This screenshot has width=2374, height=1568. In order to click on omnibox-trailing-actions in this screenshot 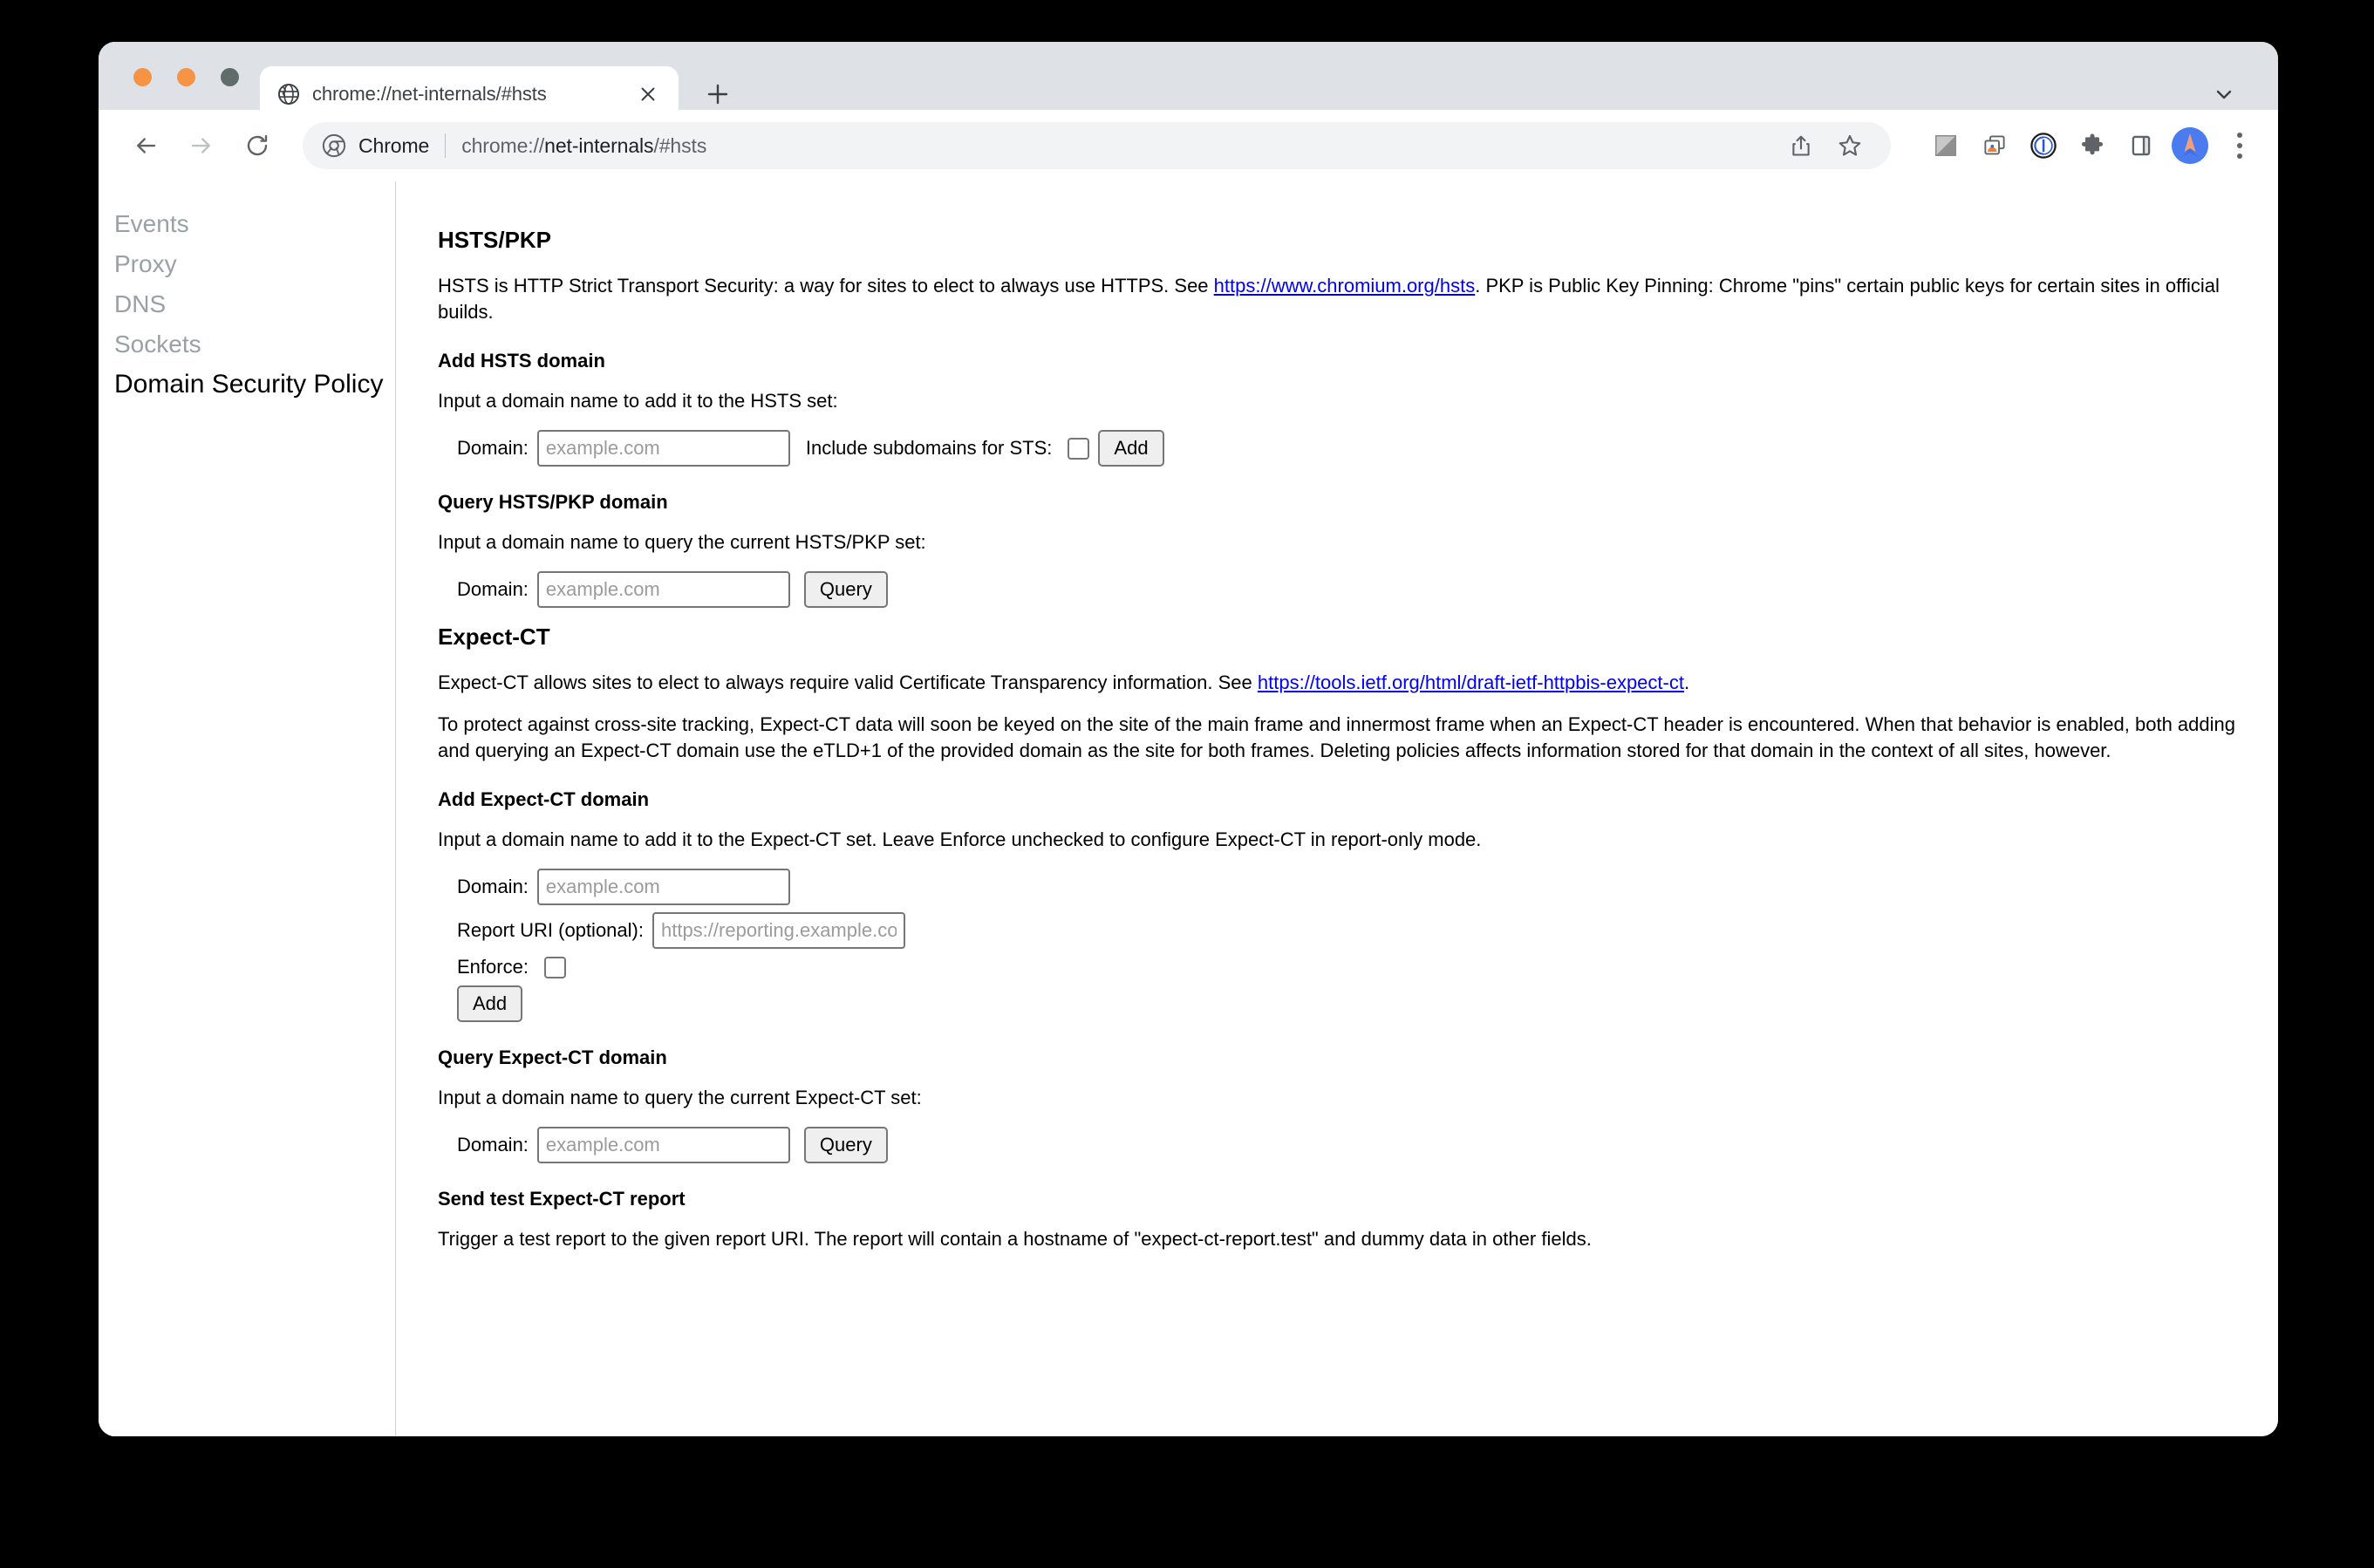, I will do `click(1823, 145)`.